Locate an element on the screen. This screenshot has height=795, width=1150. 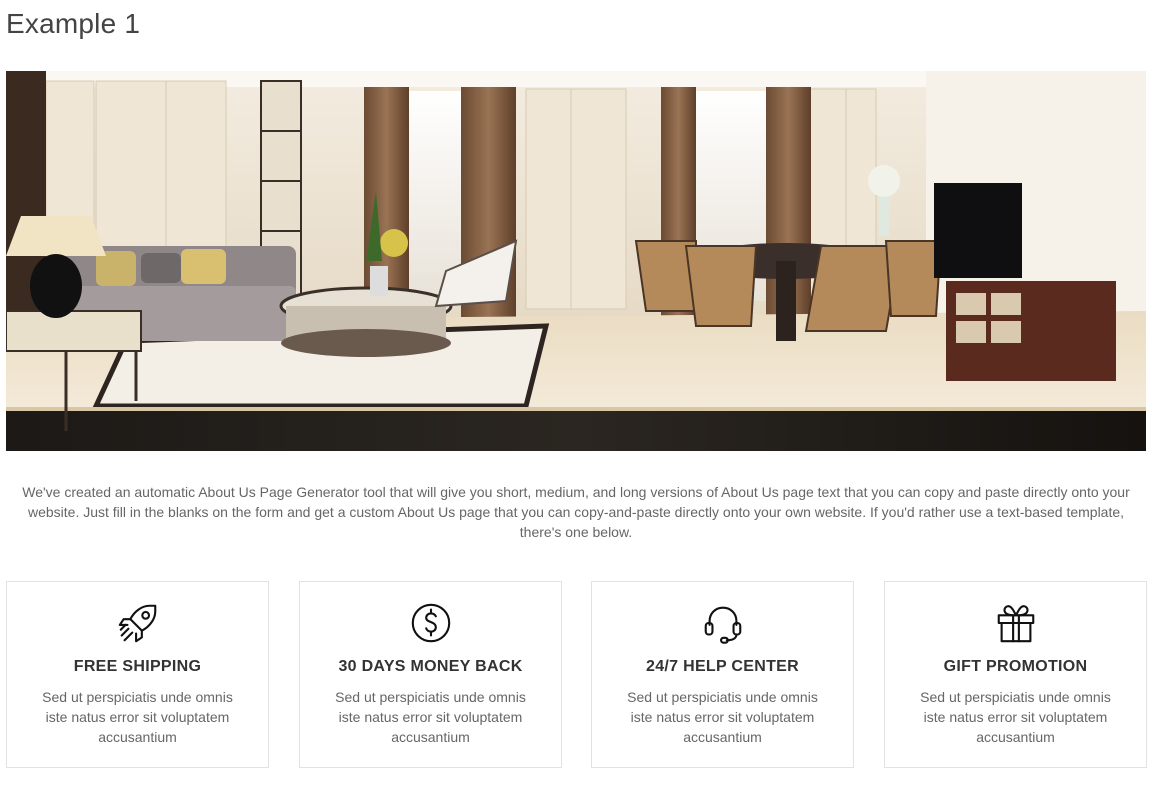
feature-title: GIFT PROMOTION is located at coordinates (1015, 666).